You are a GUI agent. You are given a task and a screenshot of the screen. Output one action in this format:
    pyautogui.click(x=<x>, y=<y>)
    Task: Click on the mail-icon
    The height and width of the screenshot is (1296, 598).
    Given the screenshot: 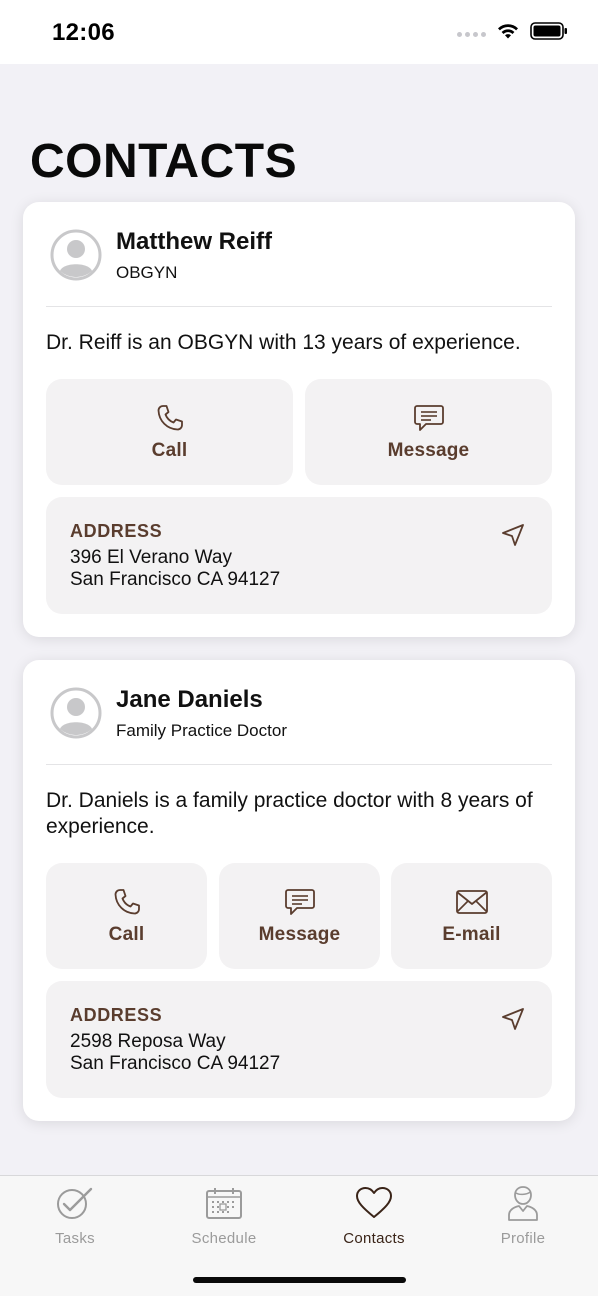 What is the action you would take?
    pyautogui.click(x=471, y=902)
    